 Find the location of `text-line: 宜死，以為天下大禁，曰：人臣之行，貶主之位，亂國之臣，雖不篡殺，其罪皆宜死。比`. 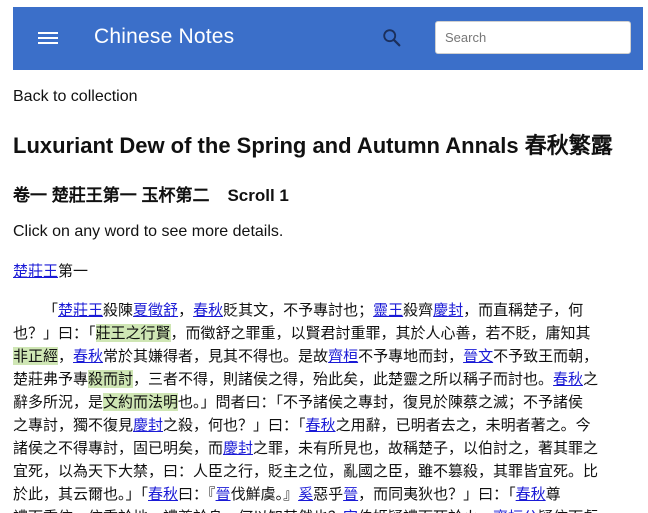

text-line: 宜死，以為天下大禁，曰：人臣之行，貶主之位，亂國之臣，雖不篡殺，其罪皆宜死。比 is located at coordinates (326, 471).